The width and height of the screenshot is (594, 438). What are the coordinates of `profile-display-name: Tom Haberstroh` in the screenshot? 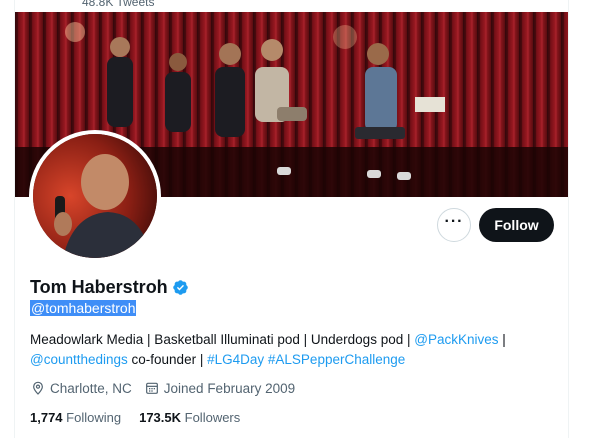 It's located at (99, 287).